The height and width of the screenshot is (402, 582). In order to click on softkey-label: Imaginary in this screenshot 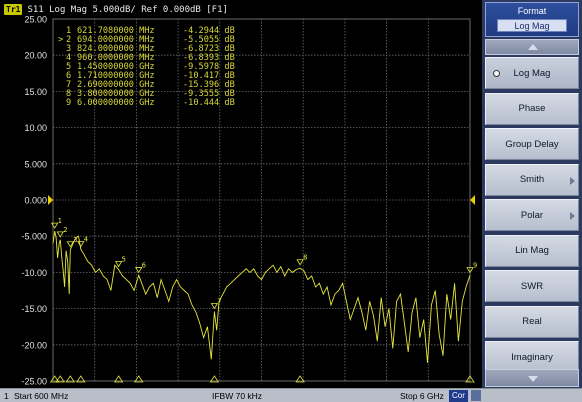, I will do `click(532, 357)`.